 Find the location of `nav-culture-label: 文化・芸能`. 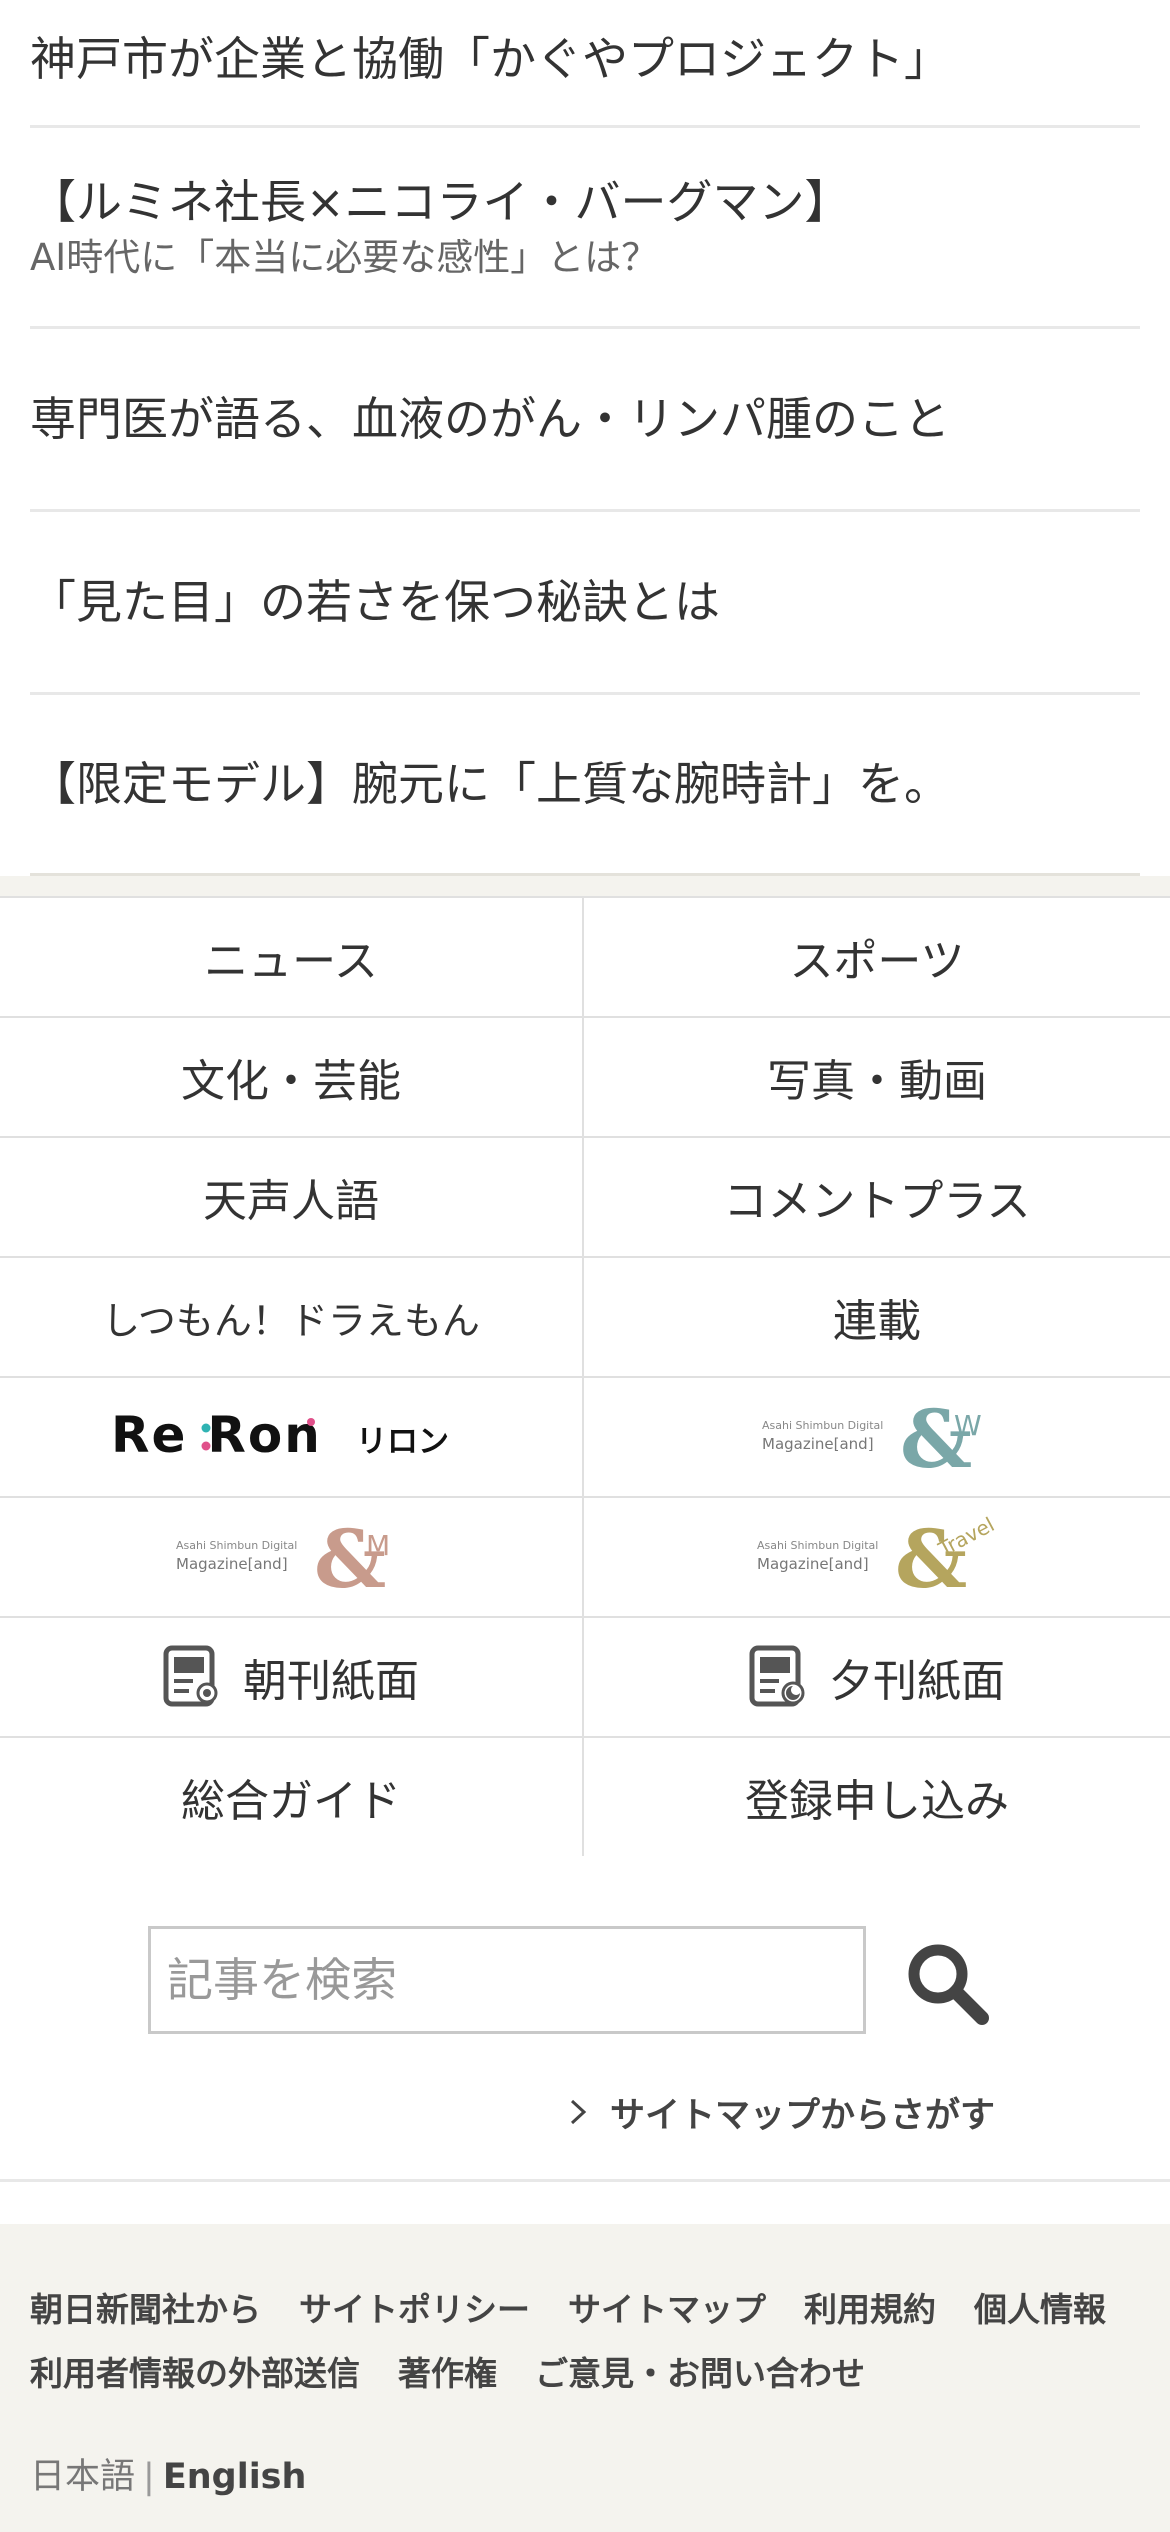

nav-culture-label: 文化・芸能 is located at coordinates (291, 1081).